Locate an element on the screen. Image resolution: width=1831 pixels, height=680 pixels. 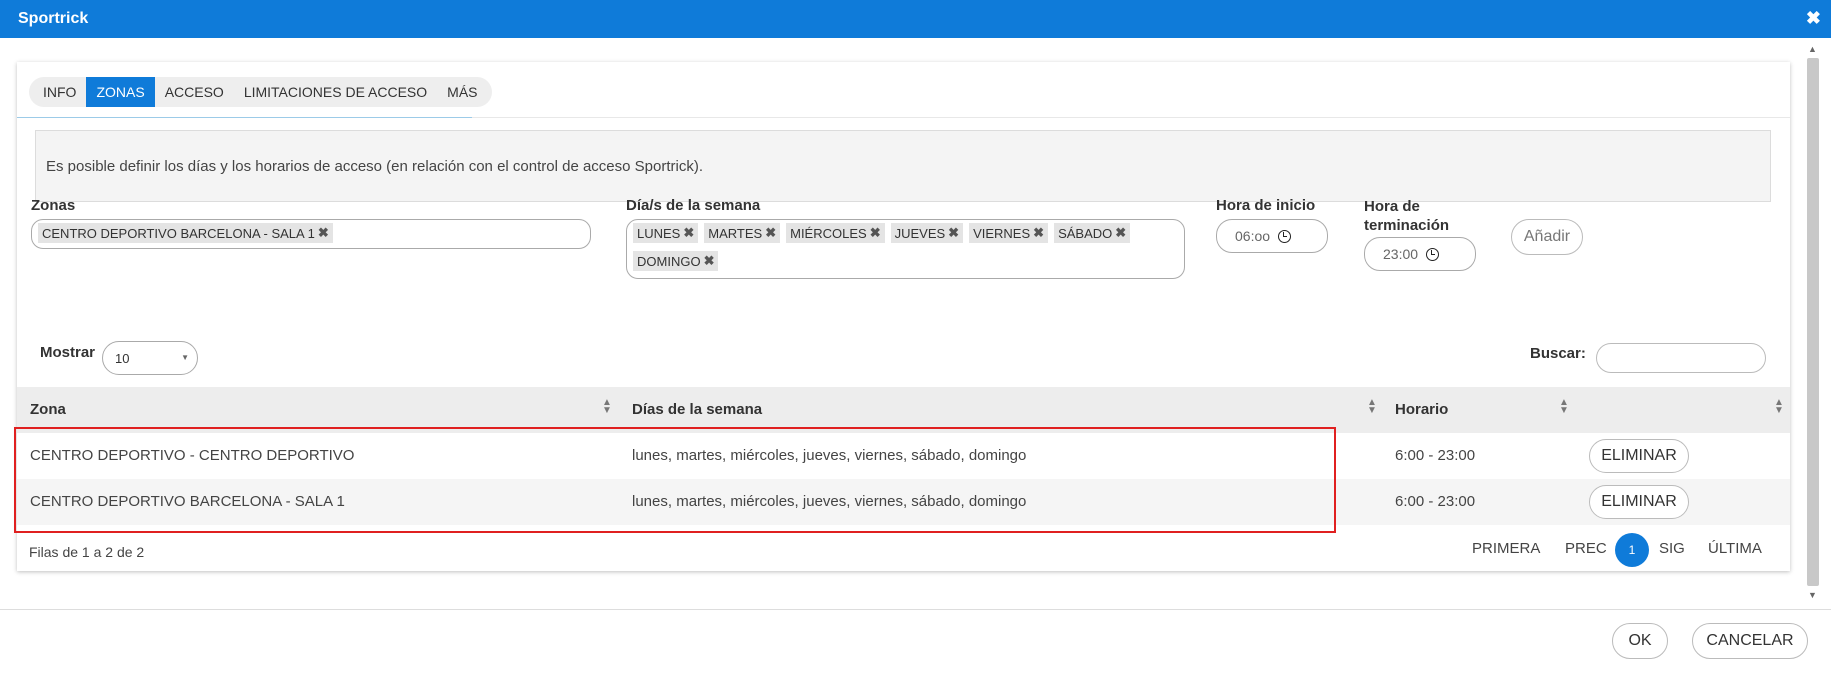
dia-chip: DOMINGO ✖ is located at coordinates (676, 261).